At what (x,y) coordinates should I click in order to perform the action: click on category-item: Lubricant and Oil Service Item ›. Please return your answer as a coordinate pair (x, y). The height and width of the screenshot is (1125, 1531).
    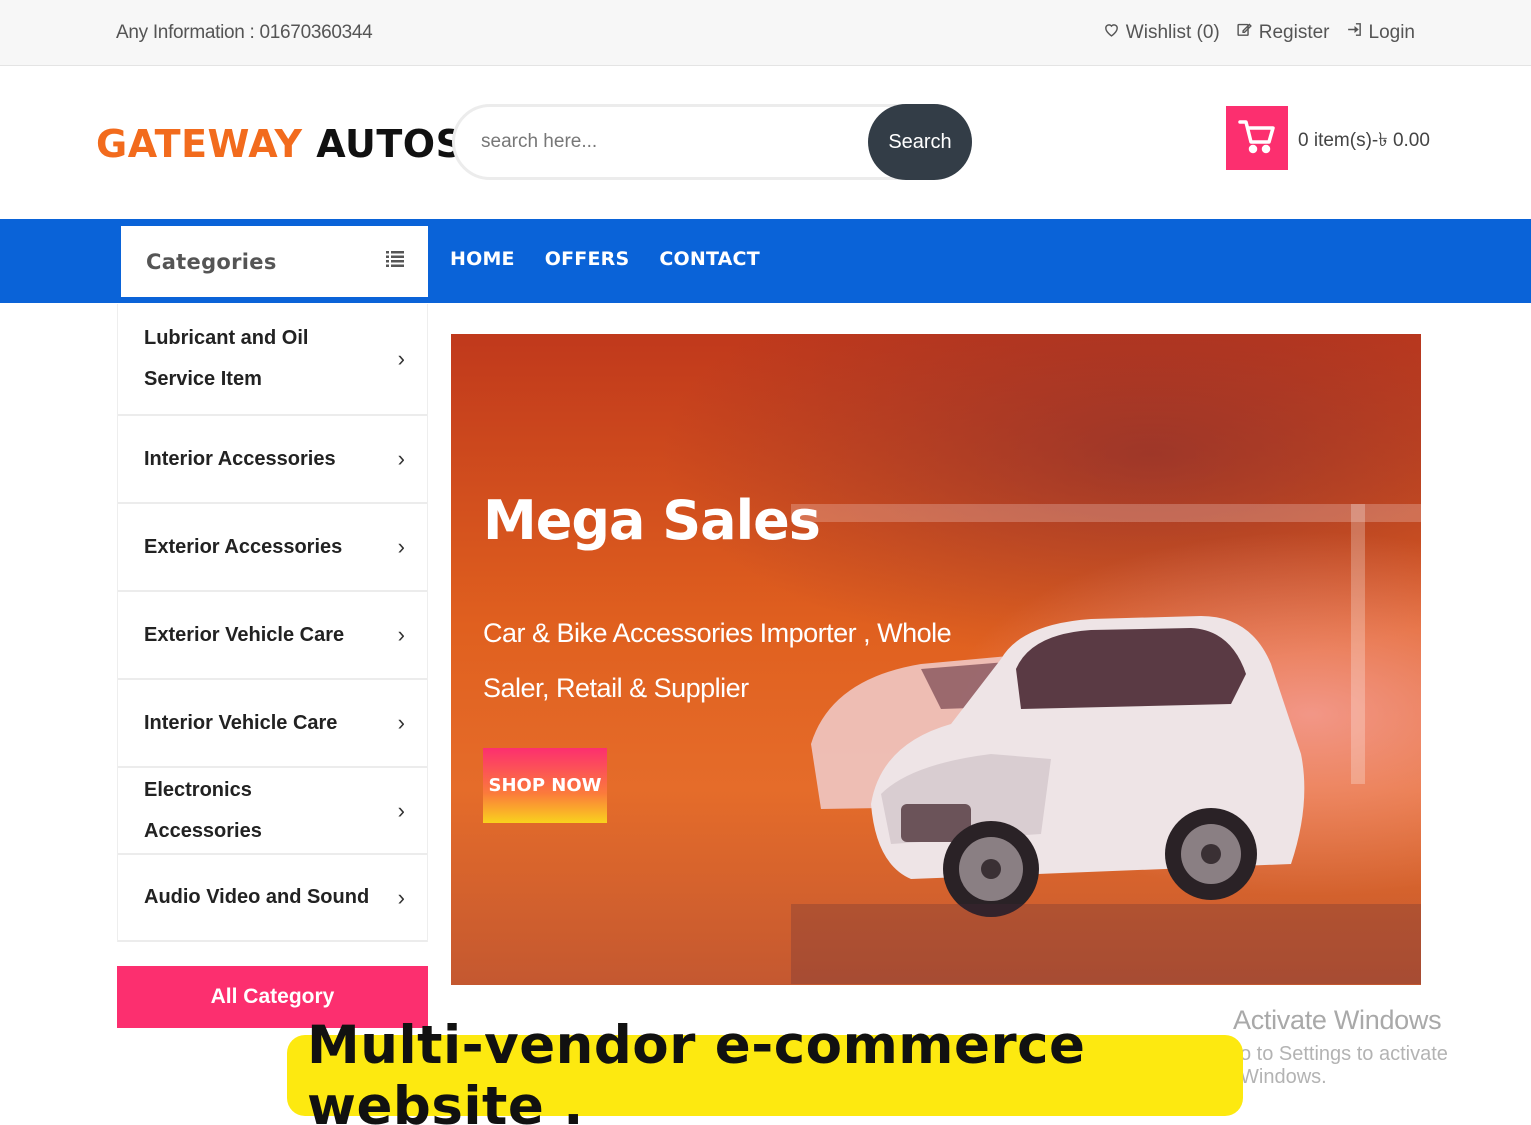
    Looking at the image, I should click on (272, 360).